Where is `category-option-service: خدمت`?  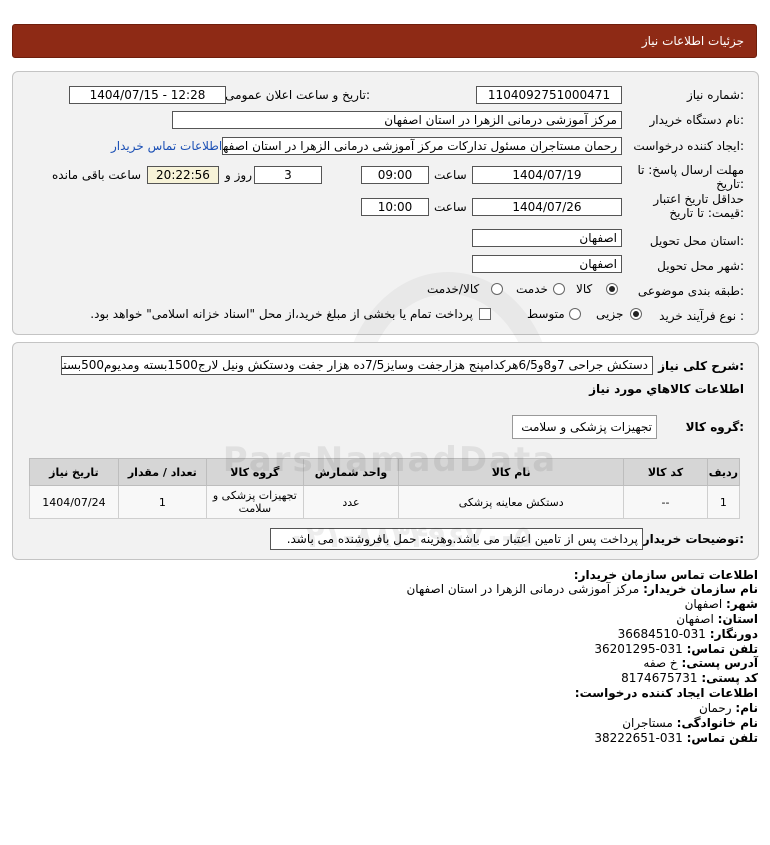
category-option-service: خدمت is located at coordinates (532, 289).